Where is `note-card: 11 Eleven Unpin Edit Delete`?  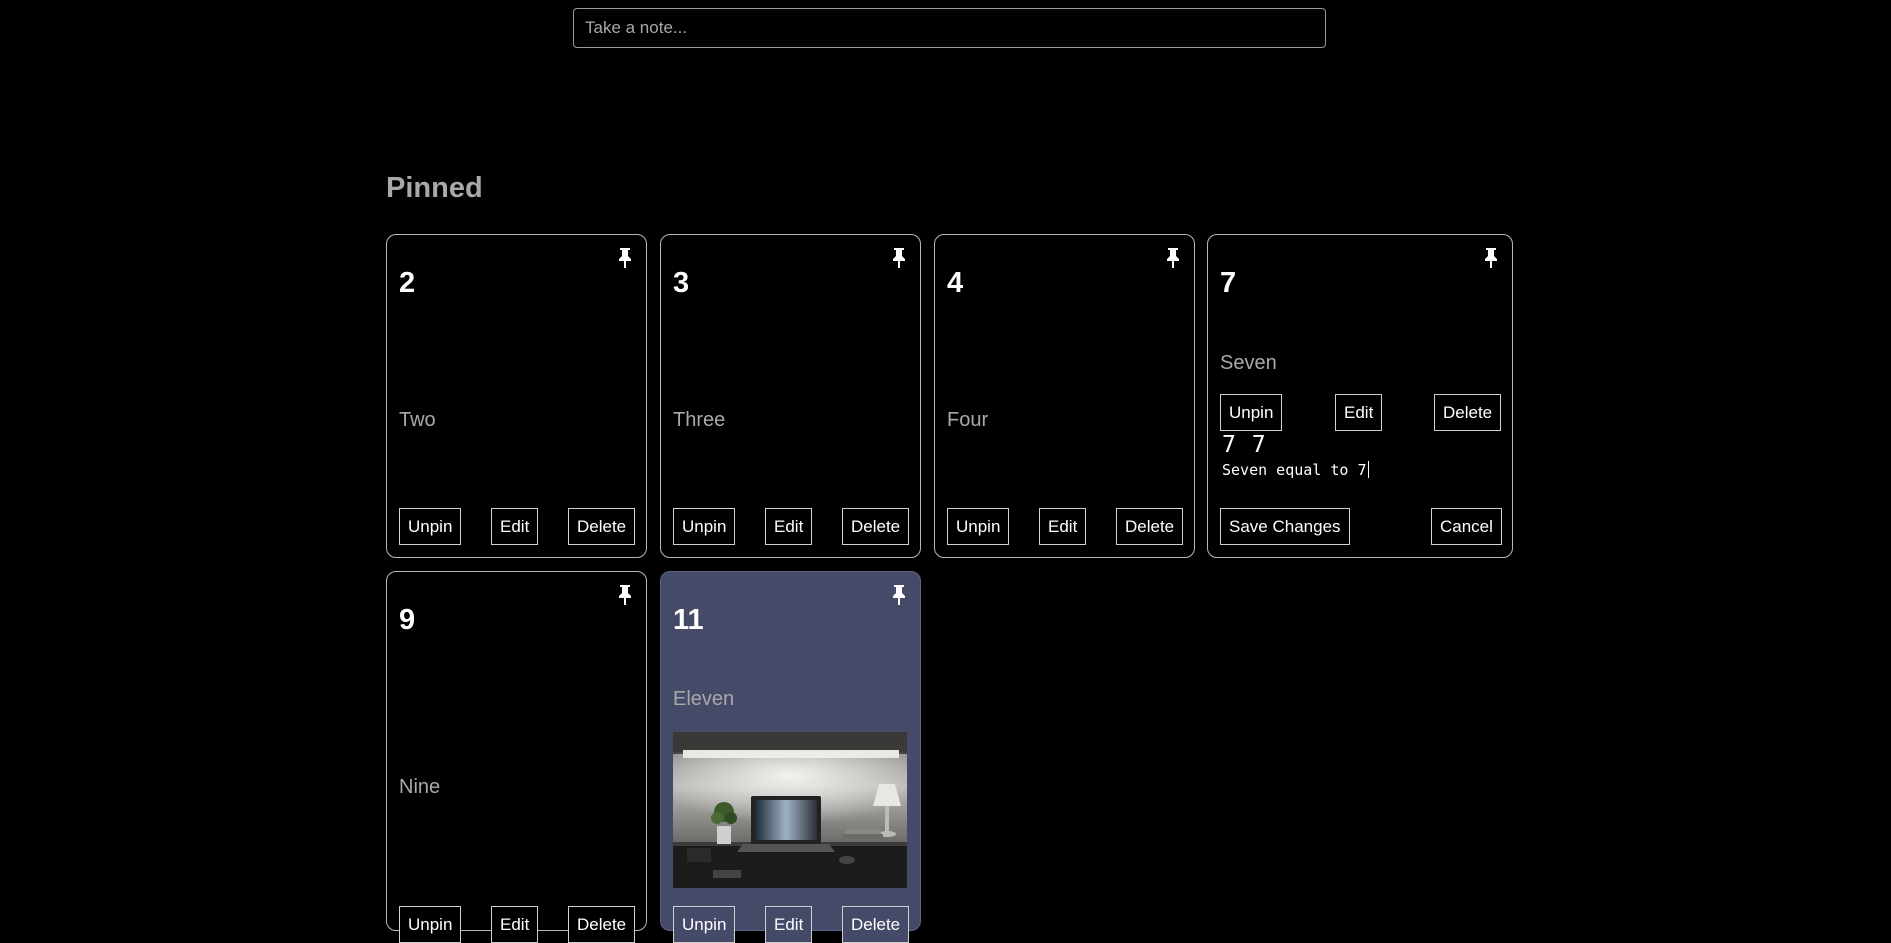
note-card: 11 Eleven Unpin Edit Delete is located at coordinates (790, 757).